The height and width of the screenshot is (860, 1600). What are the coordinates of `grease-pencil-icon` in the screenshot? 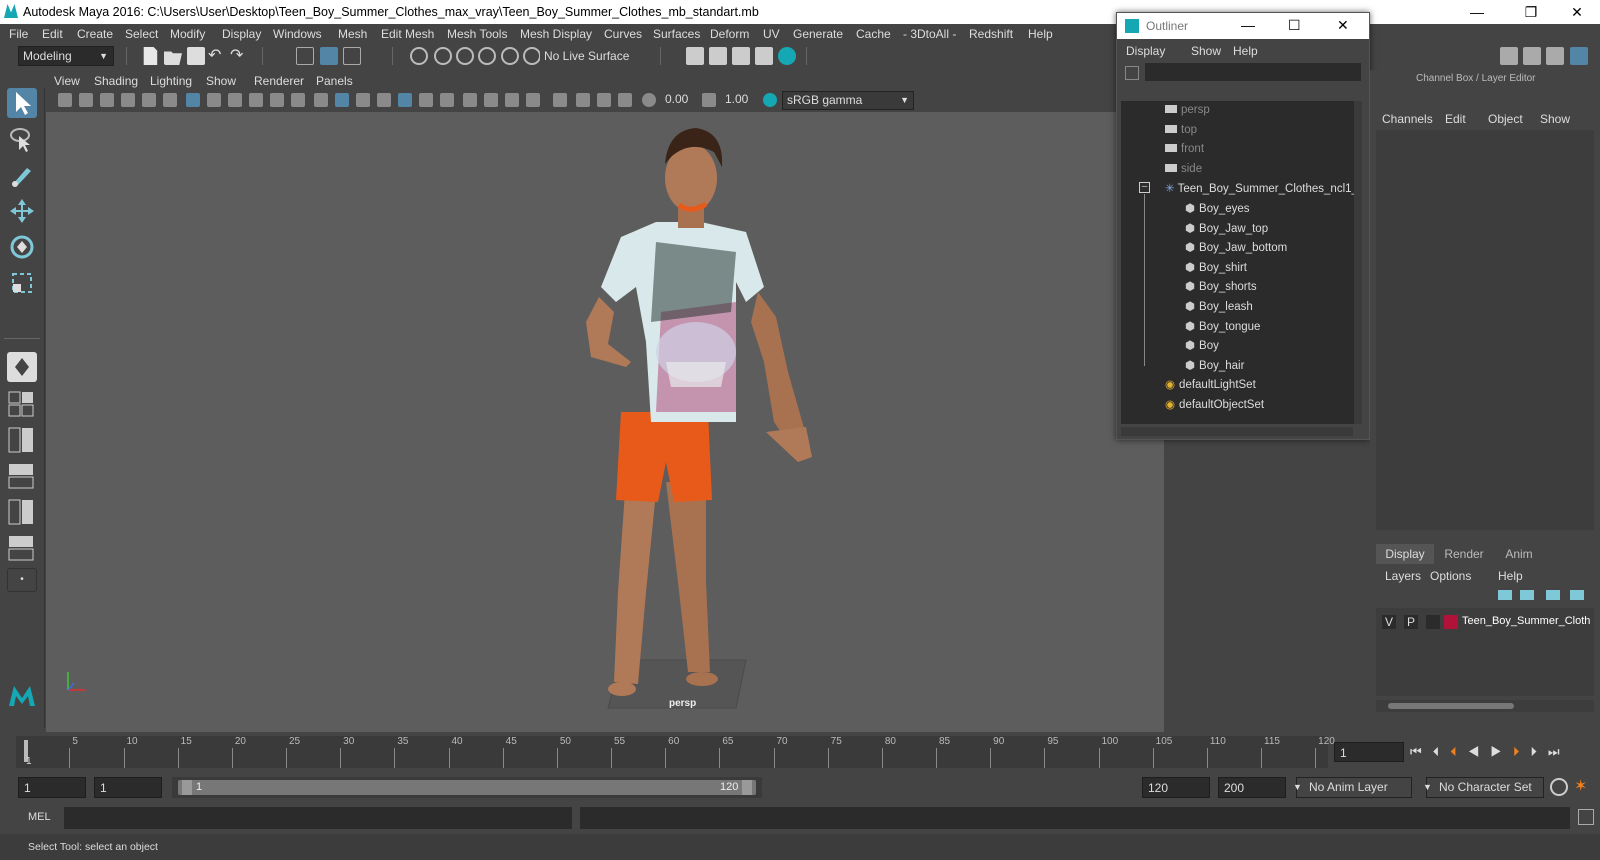 It's located at (149, 100).